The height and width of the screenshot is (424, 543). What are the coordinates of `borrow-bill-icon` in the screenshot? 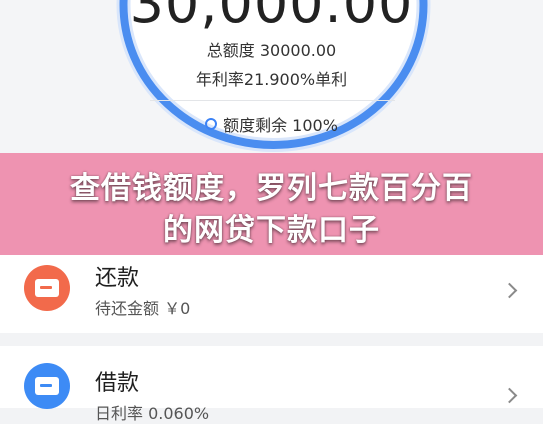 It's located at (47, 386).